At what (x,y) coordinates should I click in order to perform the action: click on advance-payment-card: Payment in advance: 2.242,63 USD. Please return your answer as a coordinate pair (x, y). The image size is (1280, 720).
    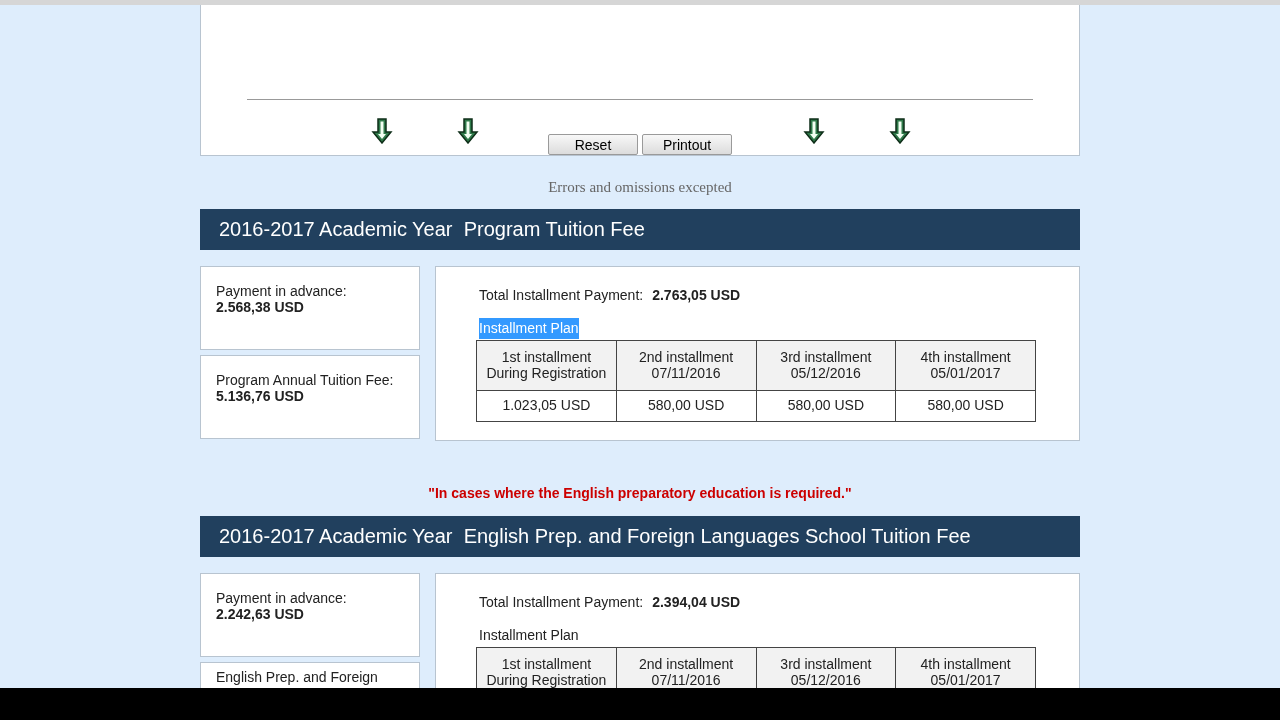
    Looking at the image, I should click on (310, 614).